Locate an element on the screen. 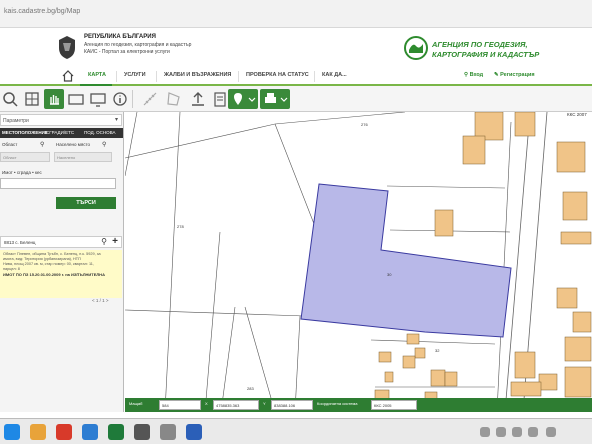  parcel-label: 283 is located at coordinates (250, 388).